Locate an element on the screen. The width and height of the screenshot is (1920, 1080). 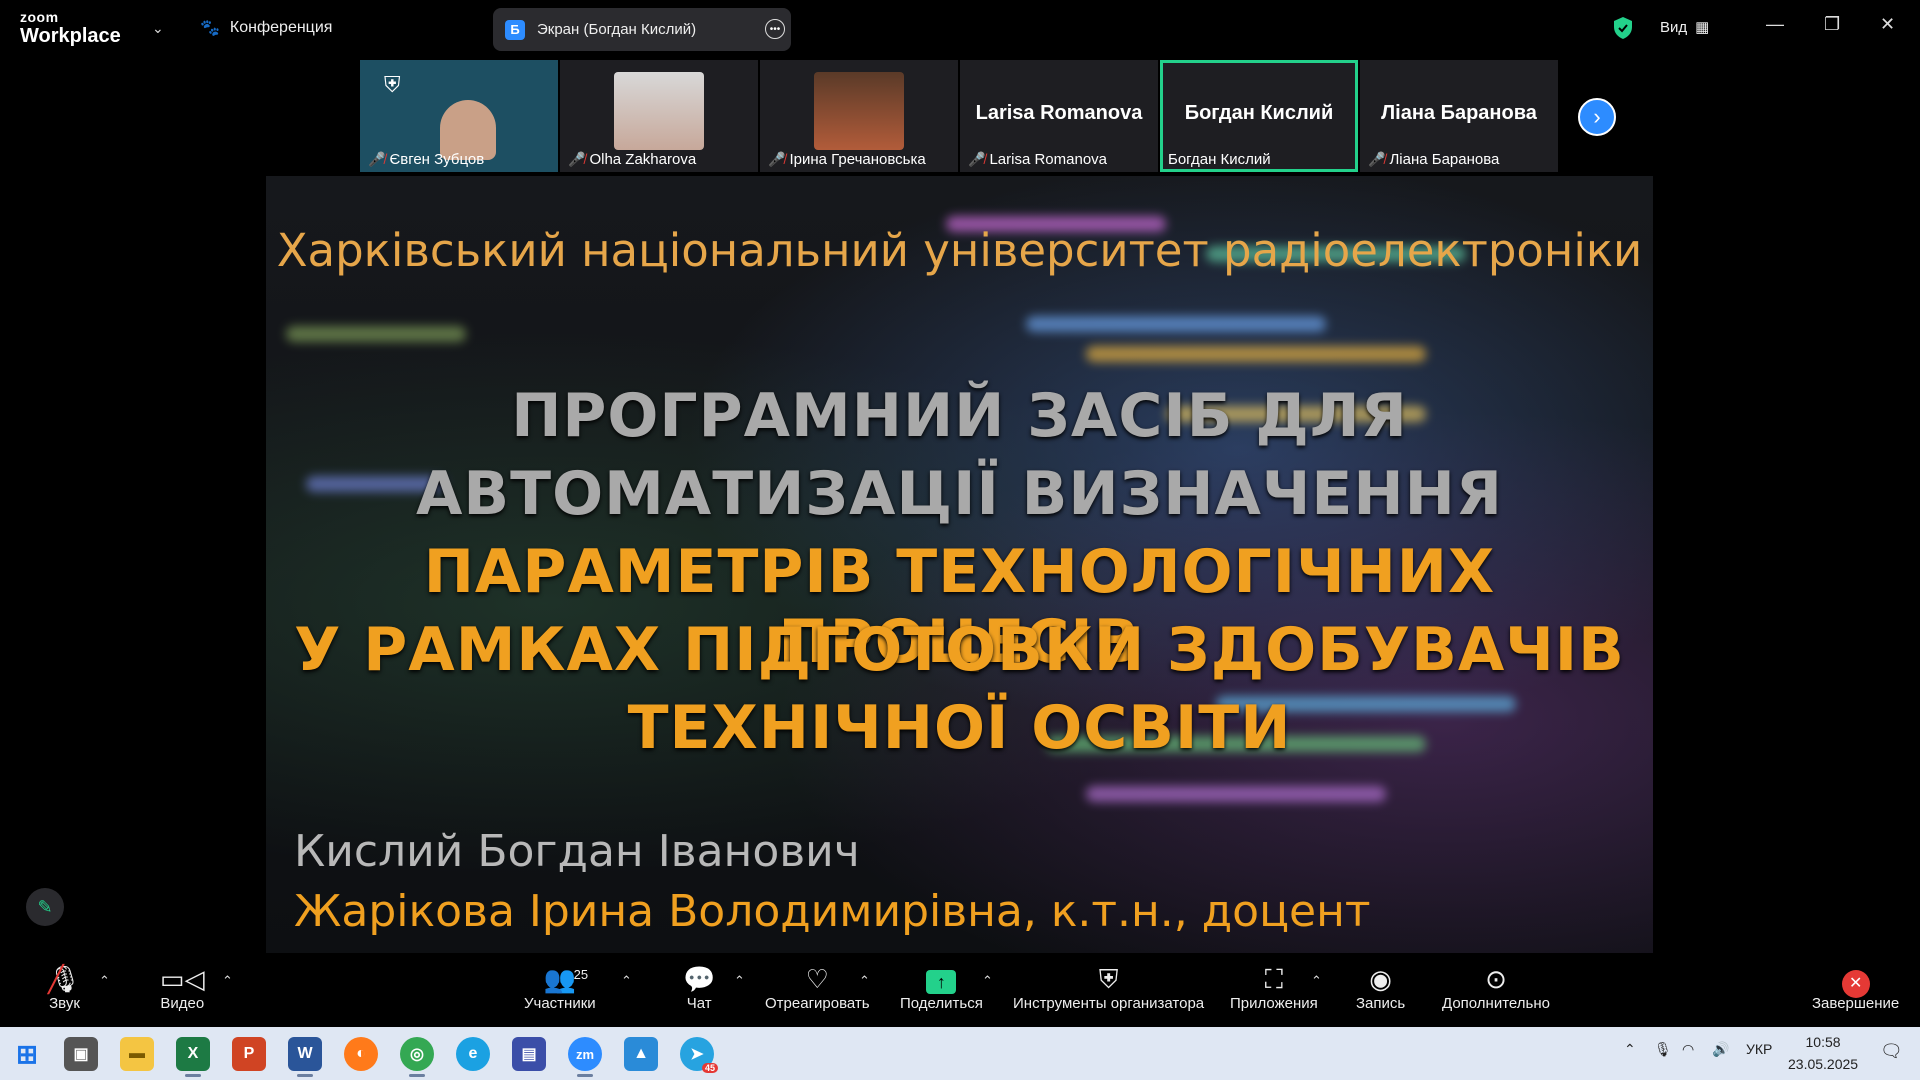
chrome-icon: ◎ is located at coordinates (417, 1057).